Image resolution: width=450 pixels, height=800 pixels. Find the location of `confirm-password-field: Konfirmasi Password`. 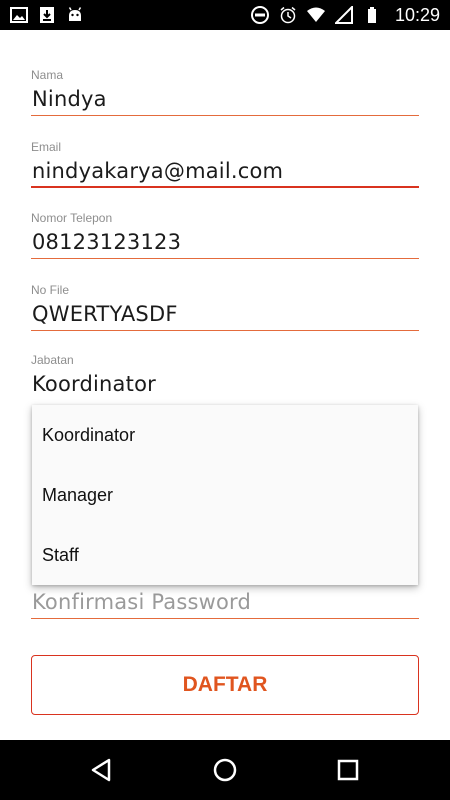

confirm-password-field: Konfirmasi Password is located at coordinates (225, 602).